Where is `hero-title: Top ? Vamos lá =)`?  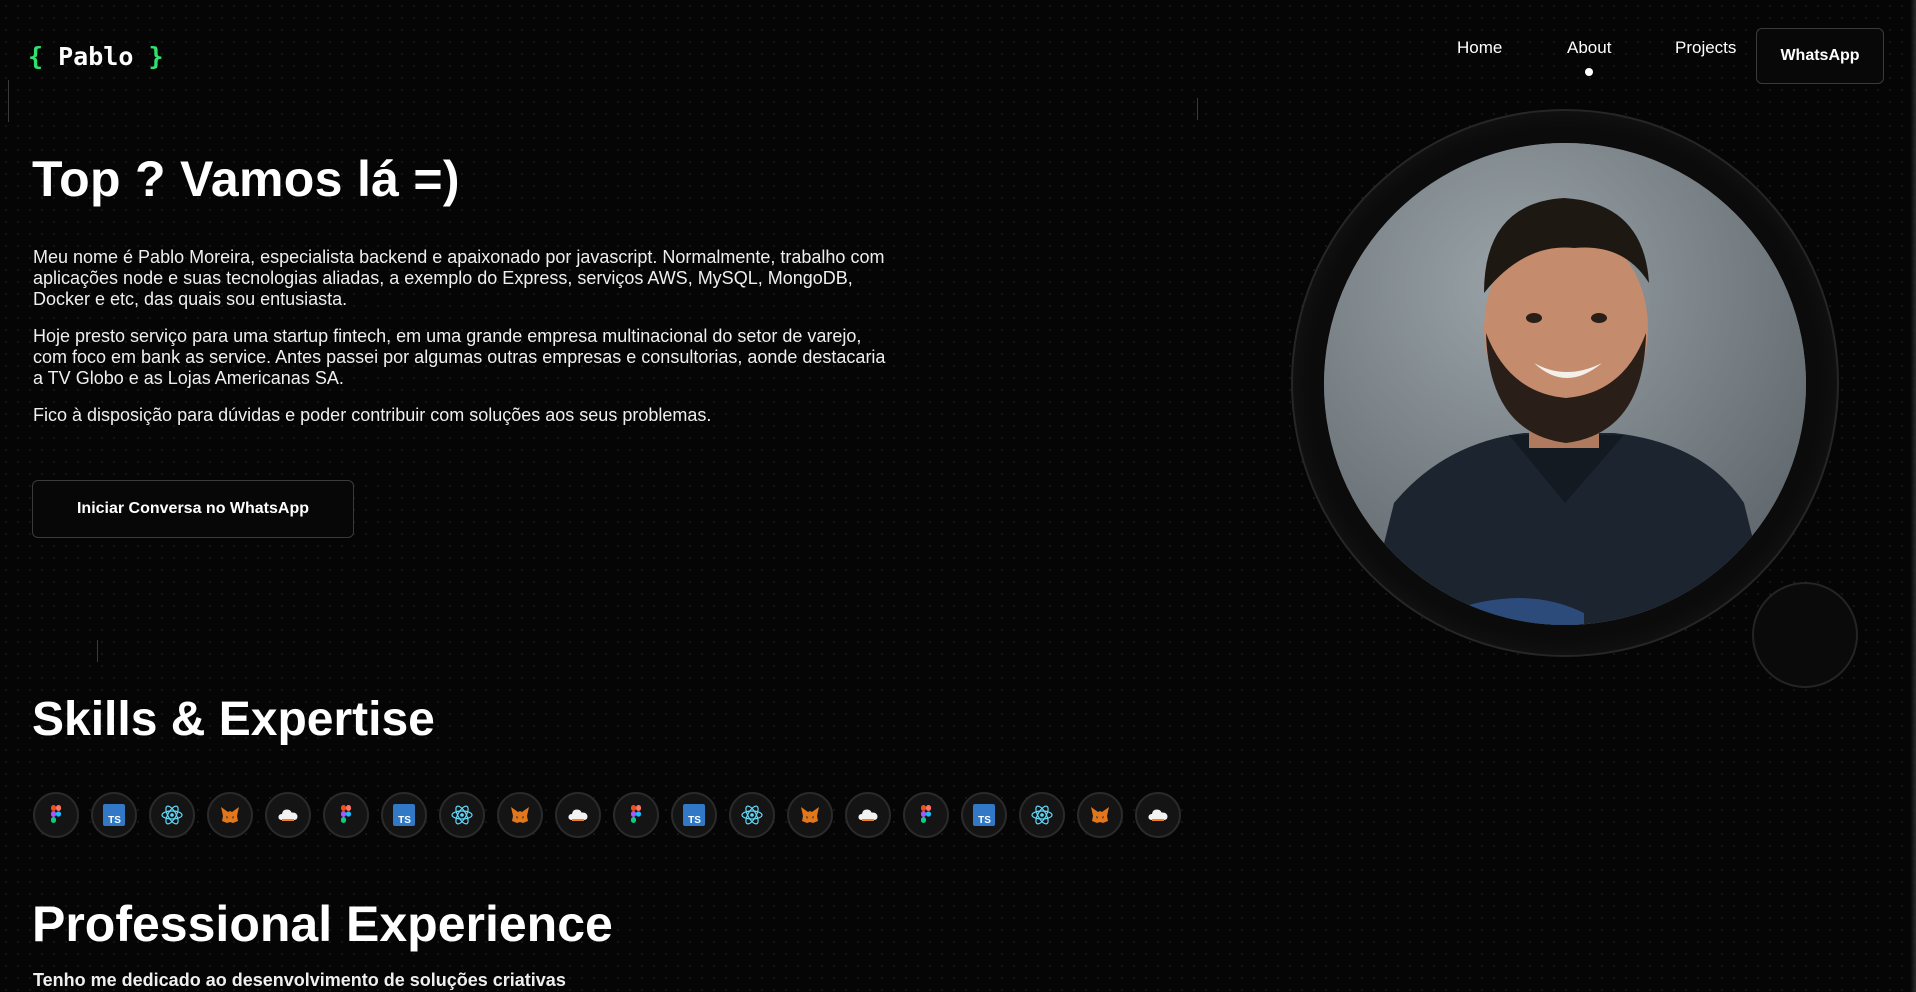 hero-title: Top ? Vamos lá =) is located at coordinates (246, 179).